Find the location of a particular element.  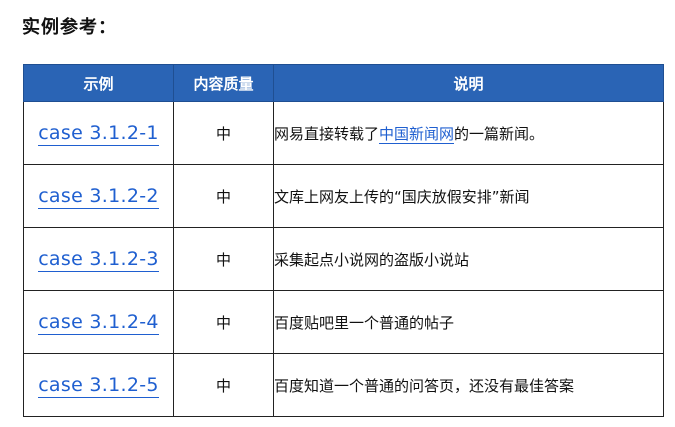

case-cell: case 3.1.2-3 is located at coordinates (98, 259).